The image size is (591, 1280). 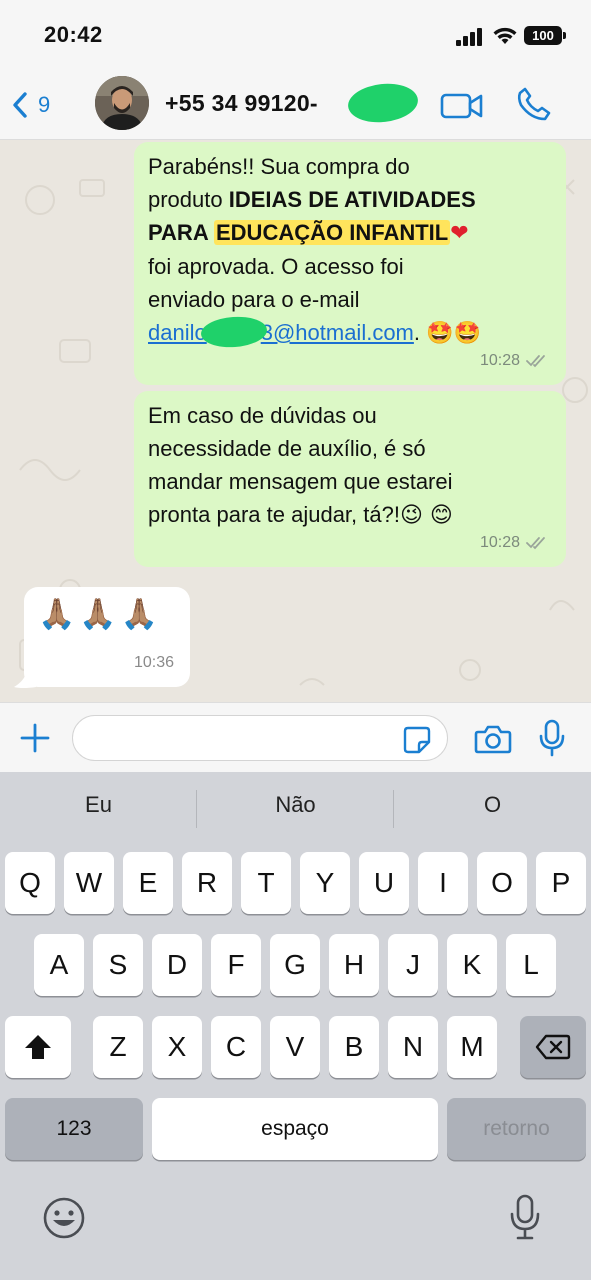 I want to click on key: Z, so click(x=118, y=1047).